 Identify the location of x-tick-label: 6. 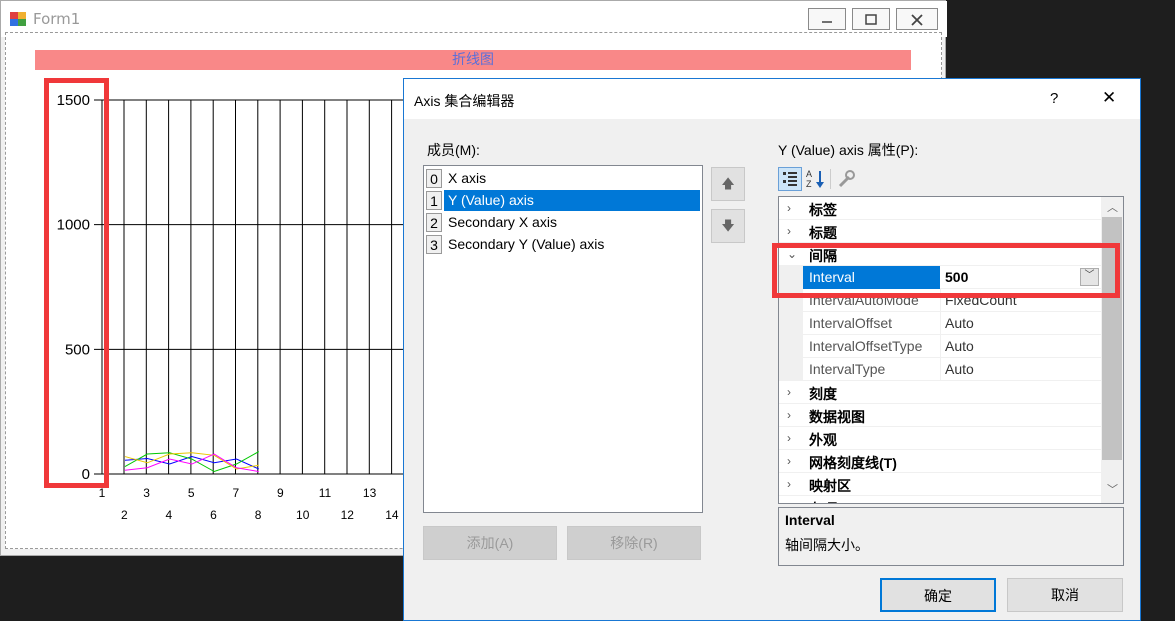
(213, 515).